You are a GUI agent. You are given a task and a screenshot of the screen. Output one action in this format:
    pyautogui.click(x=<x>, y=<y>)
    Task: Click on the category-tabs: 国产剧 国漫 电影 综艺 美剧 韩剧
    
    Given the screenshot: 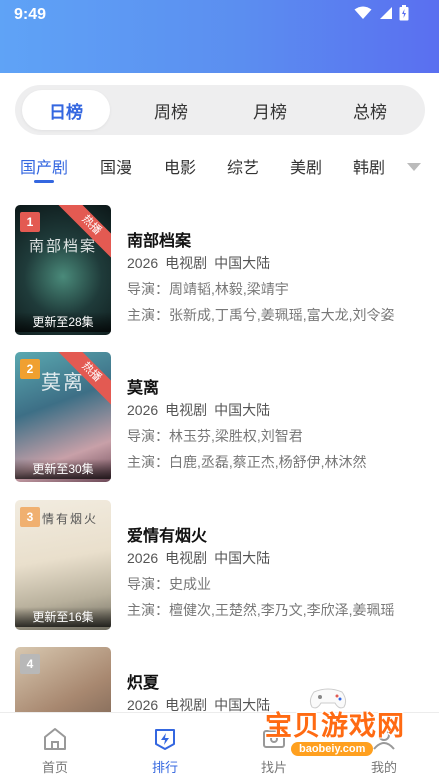 What is the action you would take?
    pyautogui.click(x=219, y=168)
    